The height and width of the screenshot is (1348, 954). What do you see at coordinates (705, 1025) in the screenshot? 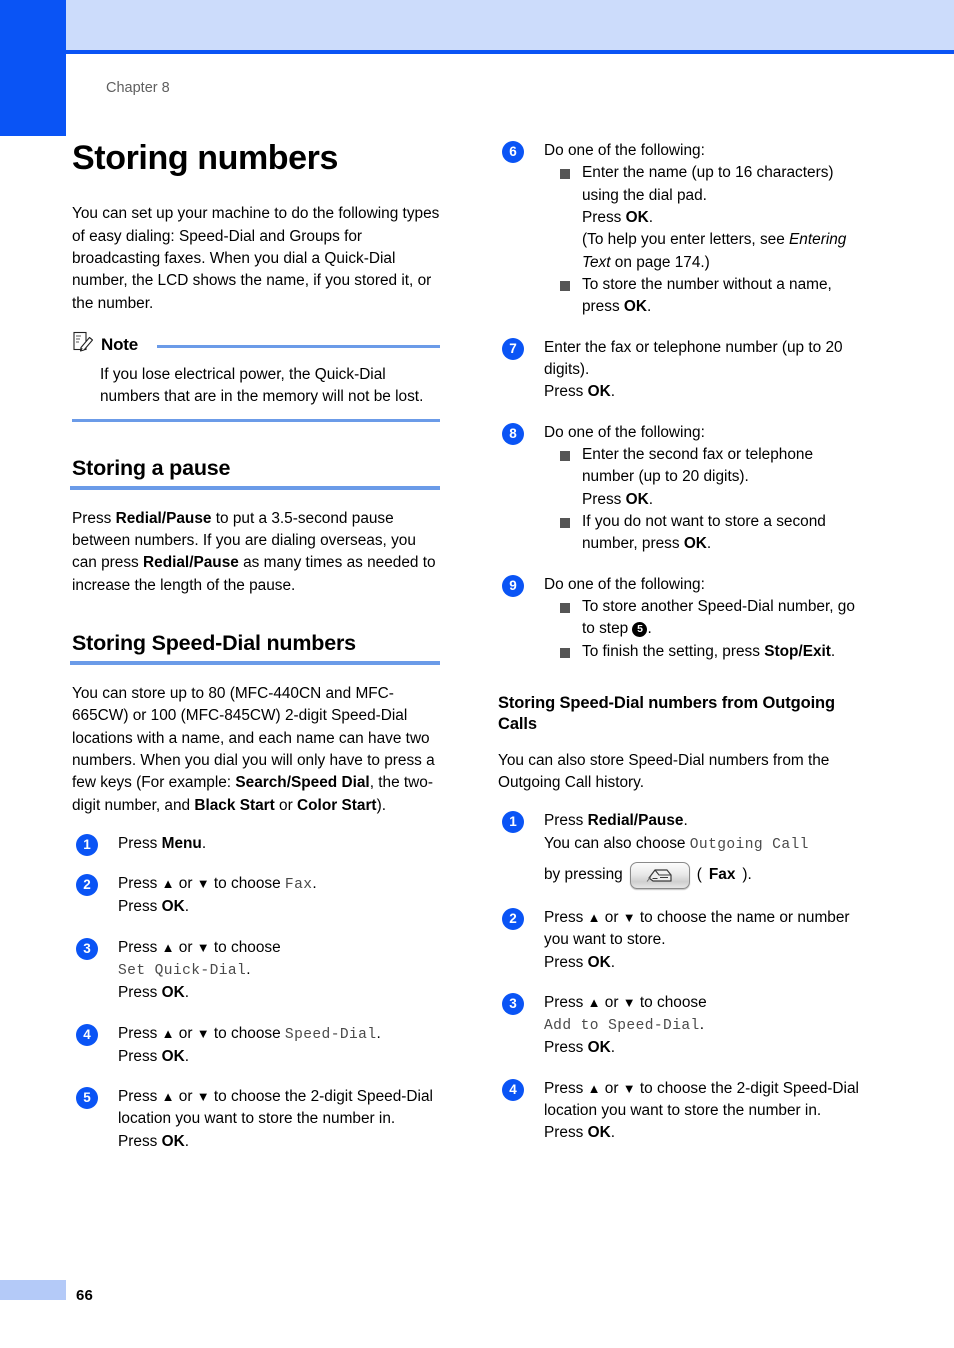
I see `text-line: Add to Speed-Dial.` at bounding box center [705, 1025].